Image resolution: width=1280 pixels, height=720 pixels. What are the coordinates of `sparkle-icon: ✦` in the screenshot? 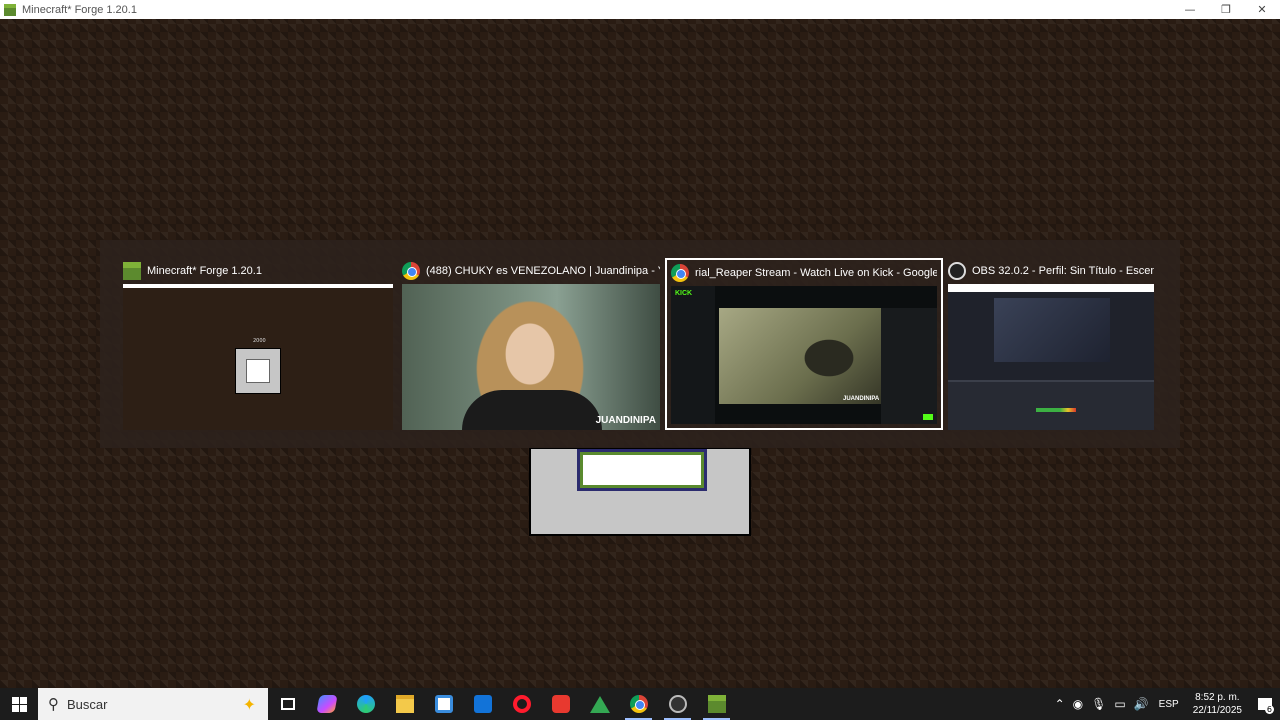 It's located at (249, 704).